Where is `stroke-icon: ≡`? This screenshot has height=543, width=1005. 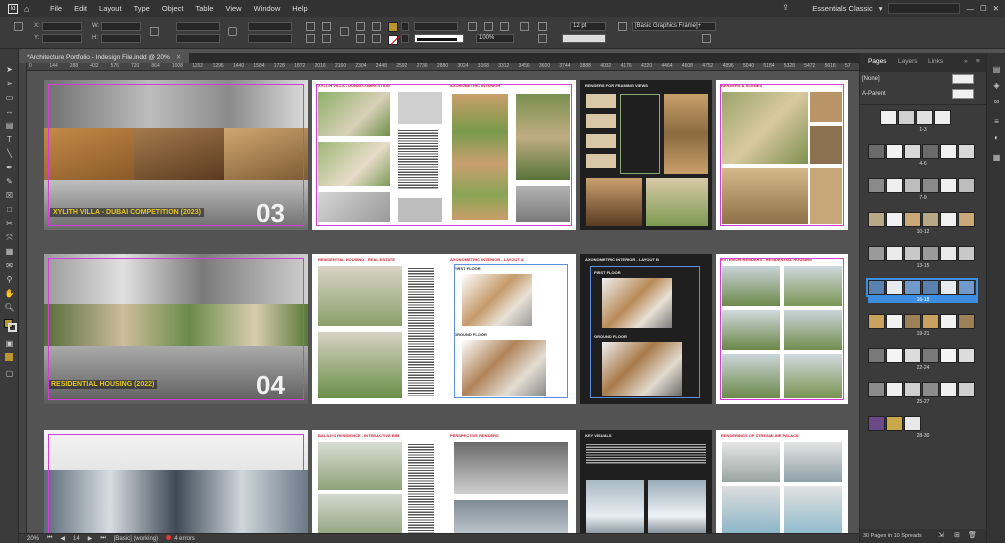
stroke-icon: ≡ is located at coordinates (996, 121).